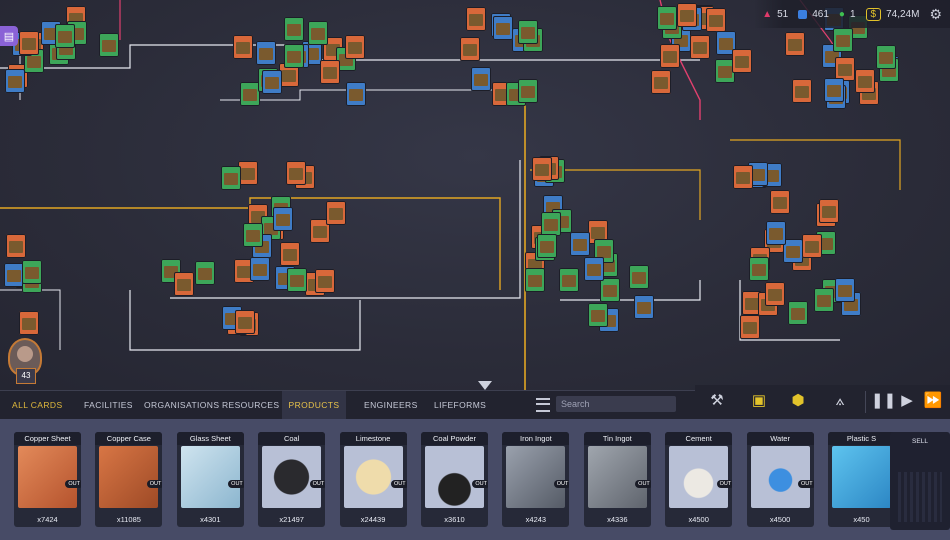 The width and height of the screenshot is (950, 540). Describe the element at coordinates (699, 479) in the screenshot. I see `product-card: Cement OUT x4500` at that location.